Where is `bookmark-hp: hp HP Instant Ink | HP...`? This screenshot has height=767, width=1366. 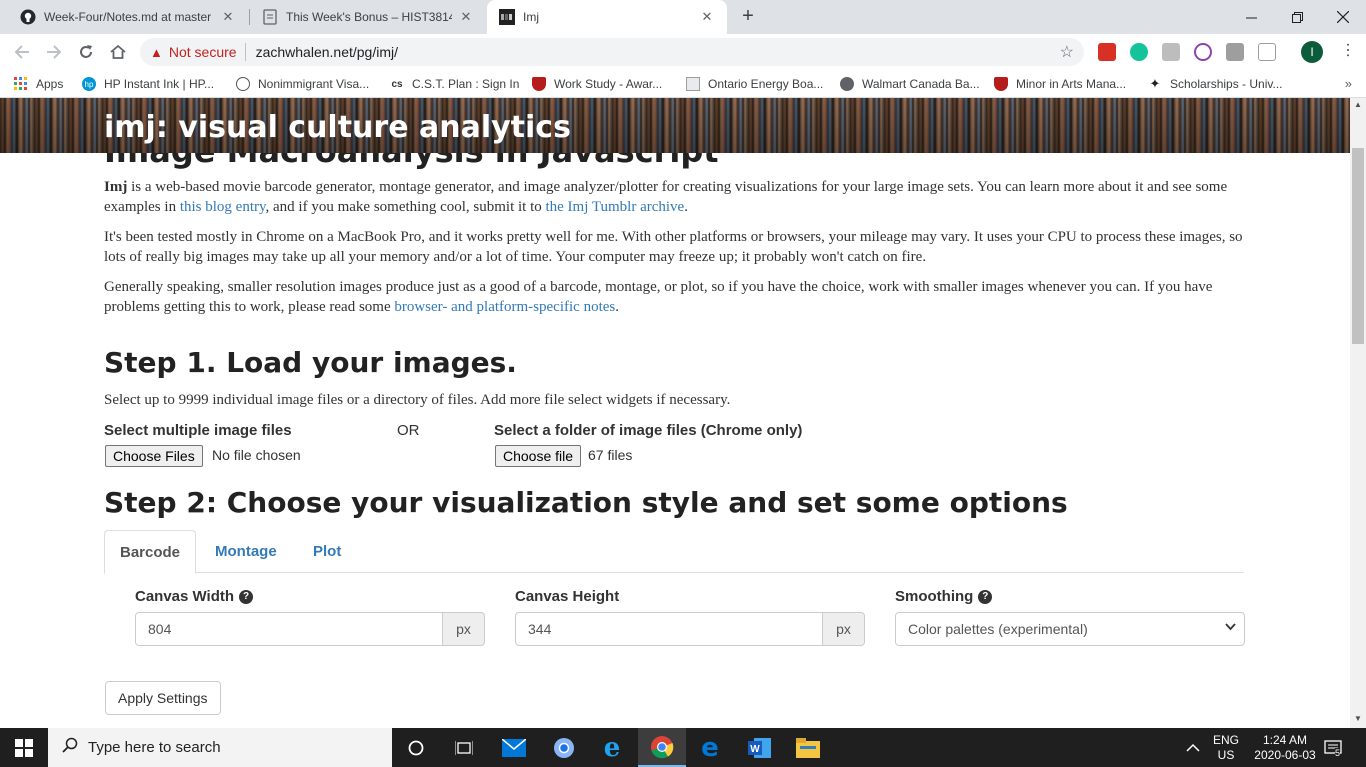
bookmark-hp: hp HP Instant Ink | HP... is located at coordinates (148, 84).